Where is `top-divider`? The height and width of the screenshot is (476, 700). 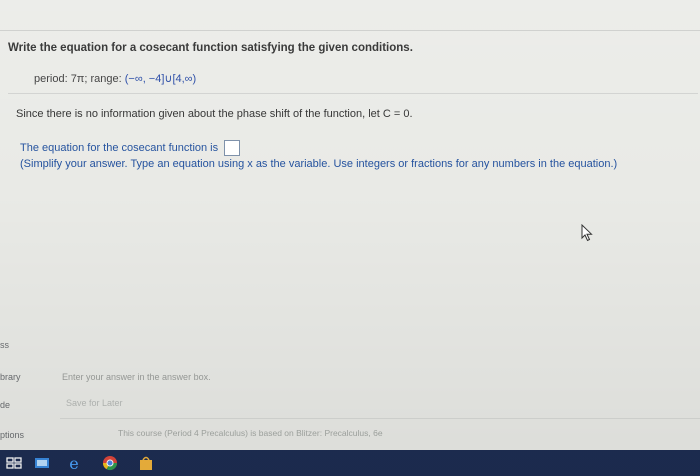
top-divider is located at coordinates (350, 30).